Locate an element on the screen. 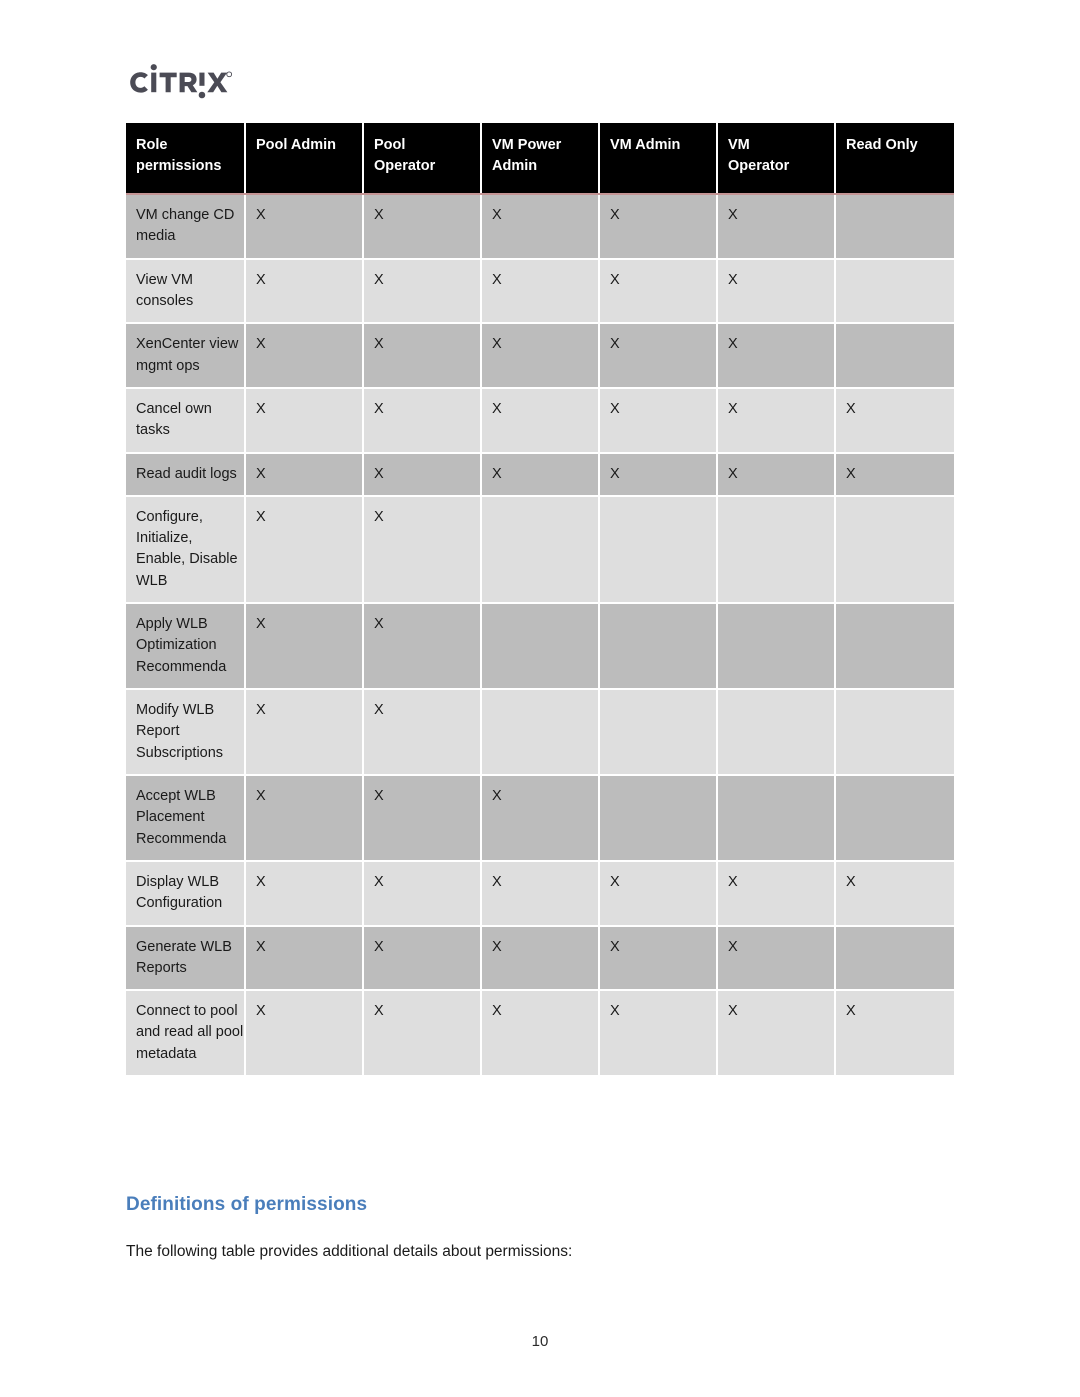 Image resolution: width=1080 pixels, height=1397 pixels. column-header-pool-admin: Pool Admin is located at coordinates (304, 159).